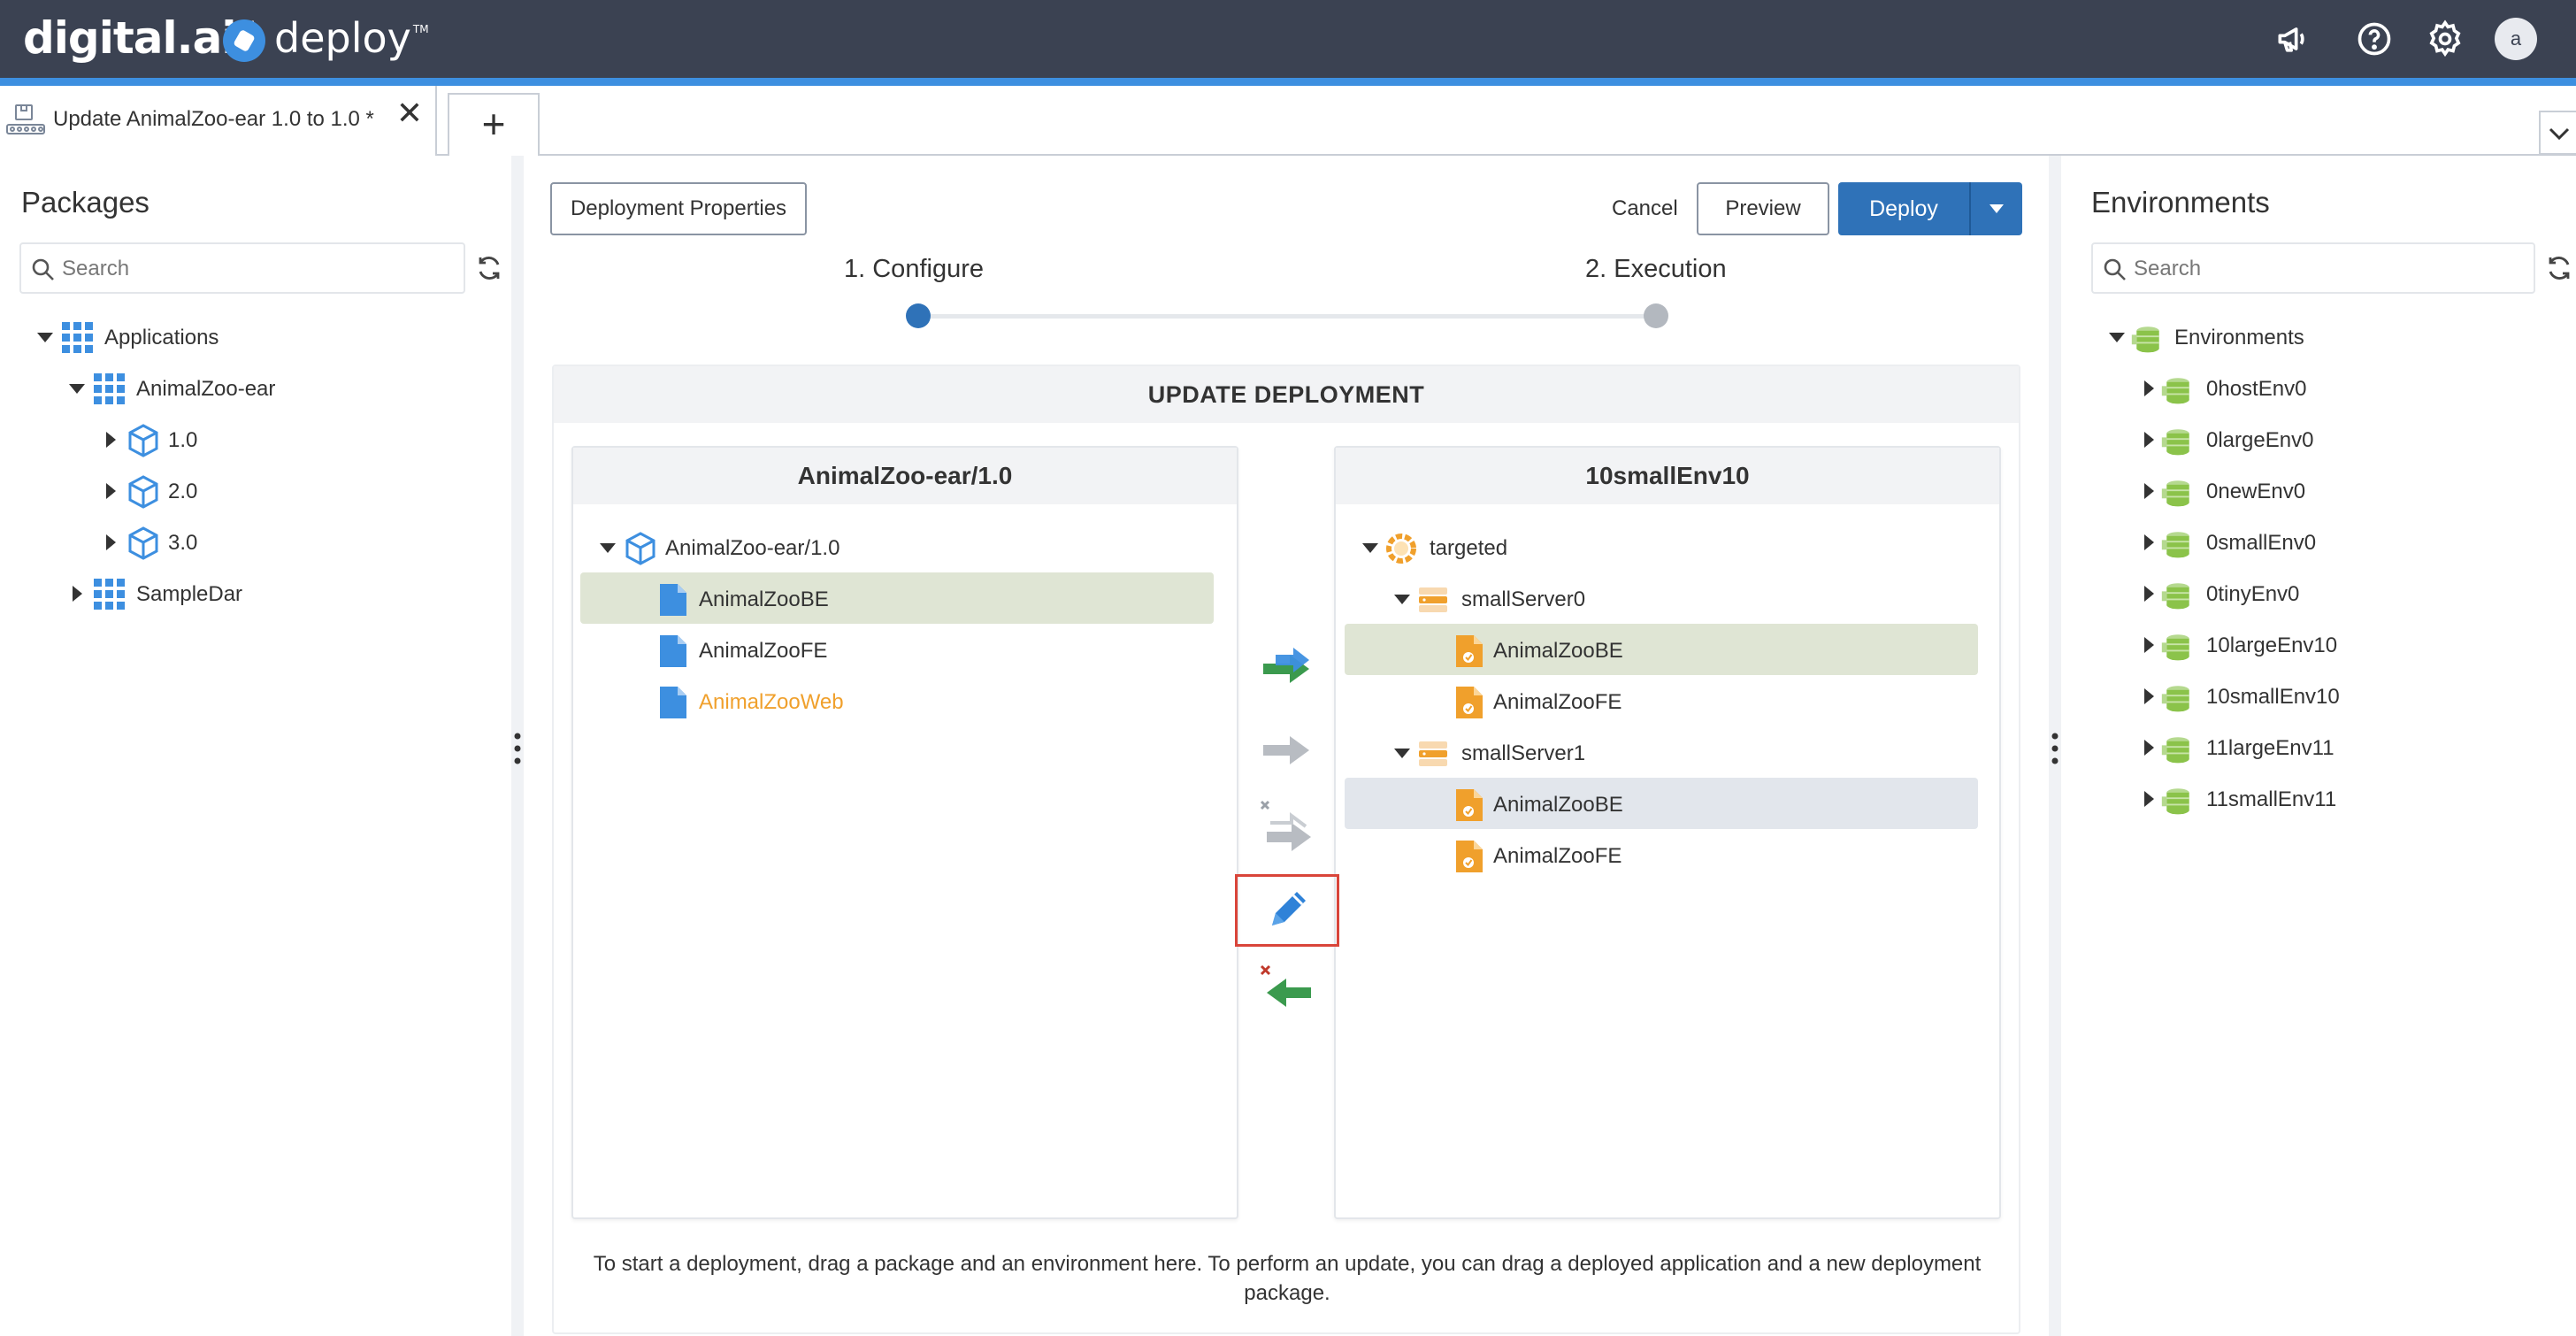 This screenshot has width=2576, height=1336. Describe the element at coordinates (918, 315) in the screenshot. I see `step-configure-dot` at that location.